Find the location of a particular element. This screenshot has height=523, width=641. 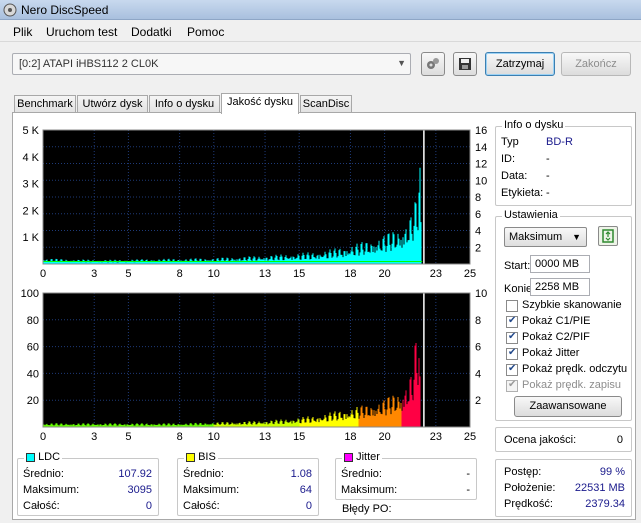

start-label: Start: is located at coordinates (517, 266).